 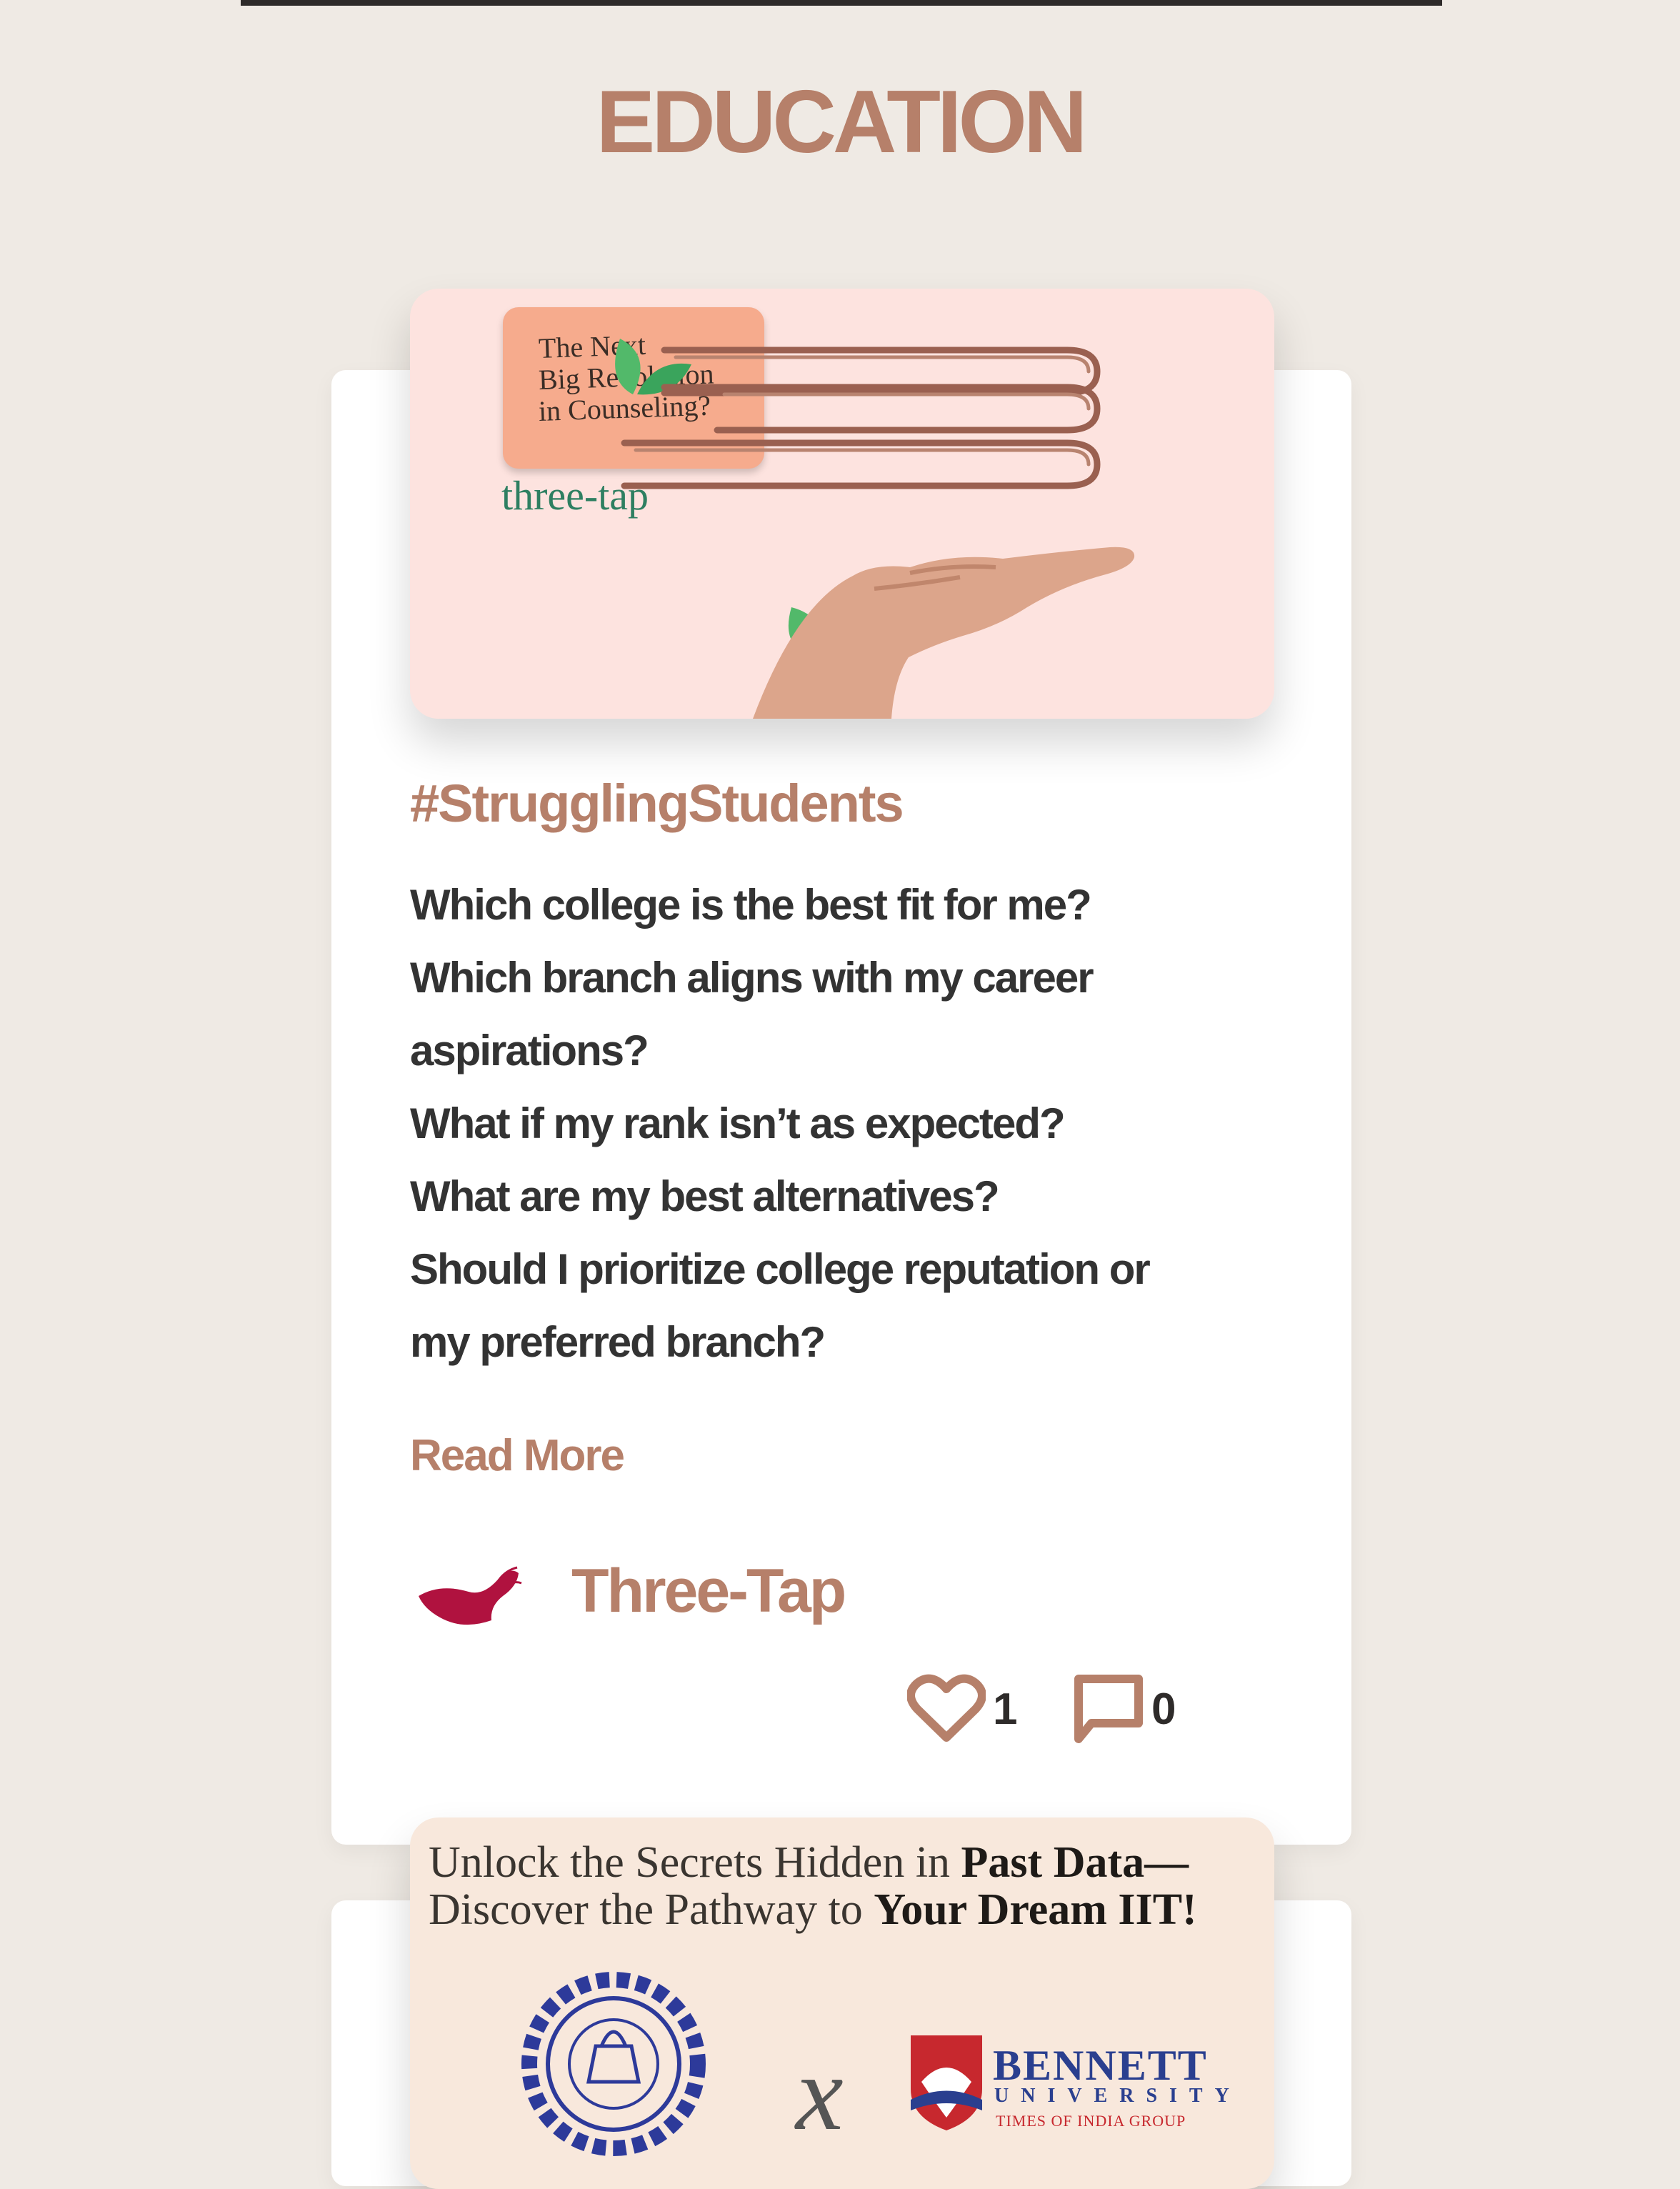 I want to click on author-name: Three-Tap, so click(x=708, y=1592).